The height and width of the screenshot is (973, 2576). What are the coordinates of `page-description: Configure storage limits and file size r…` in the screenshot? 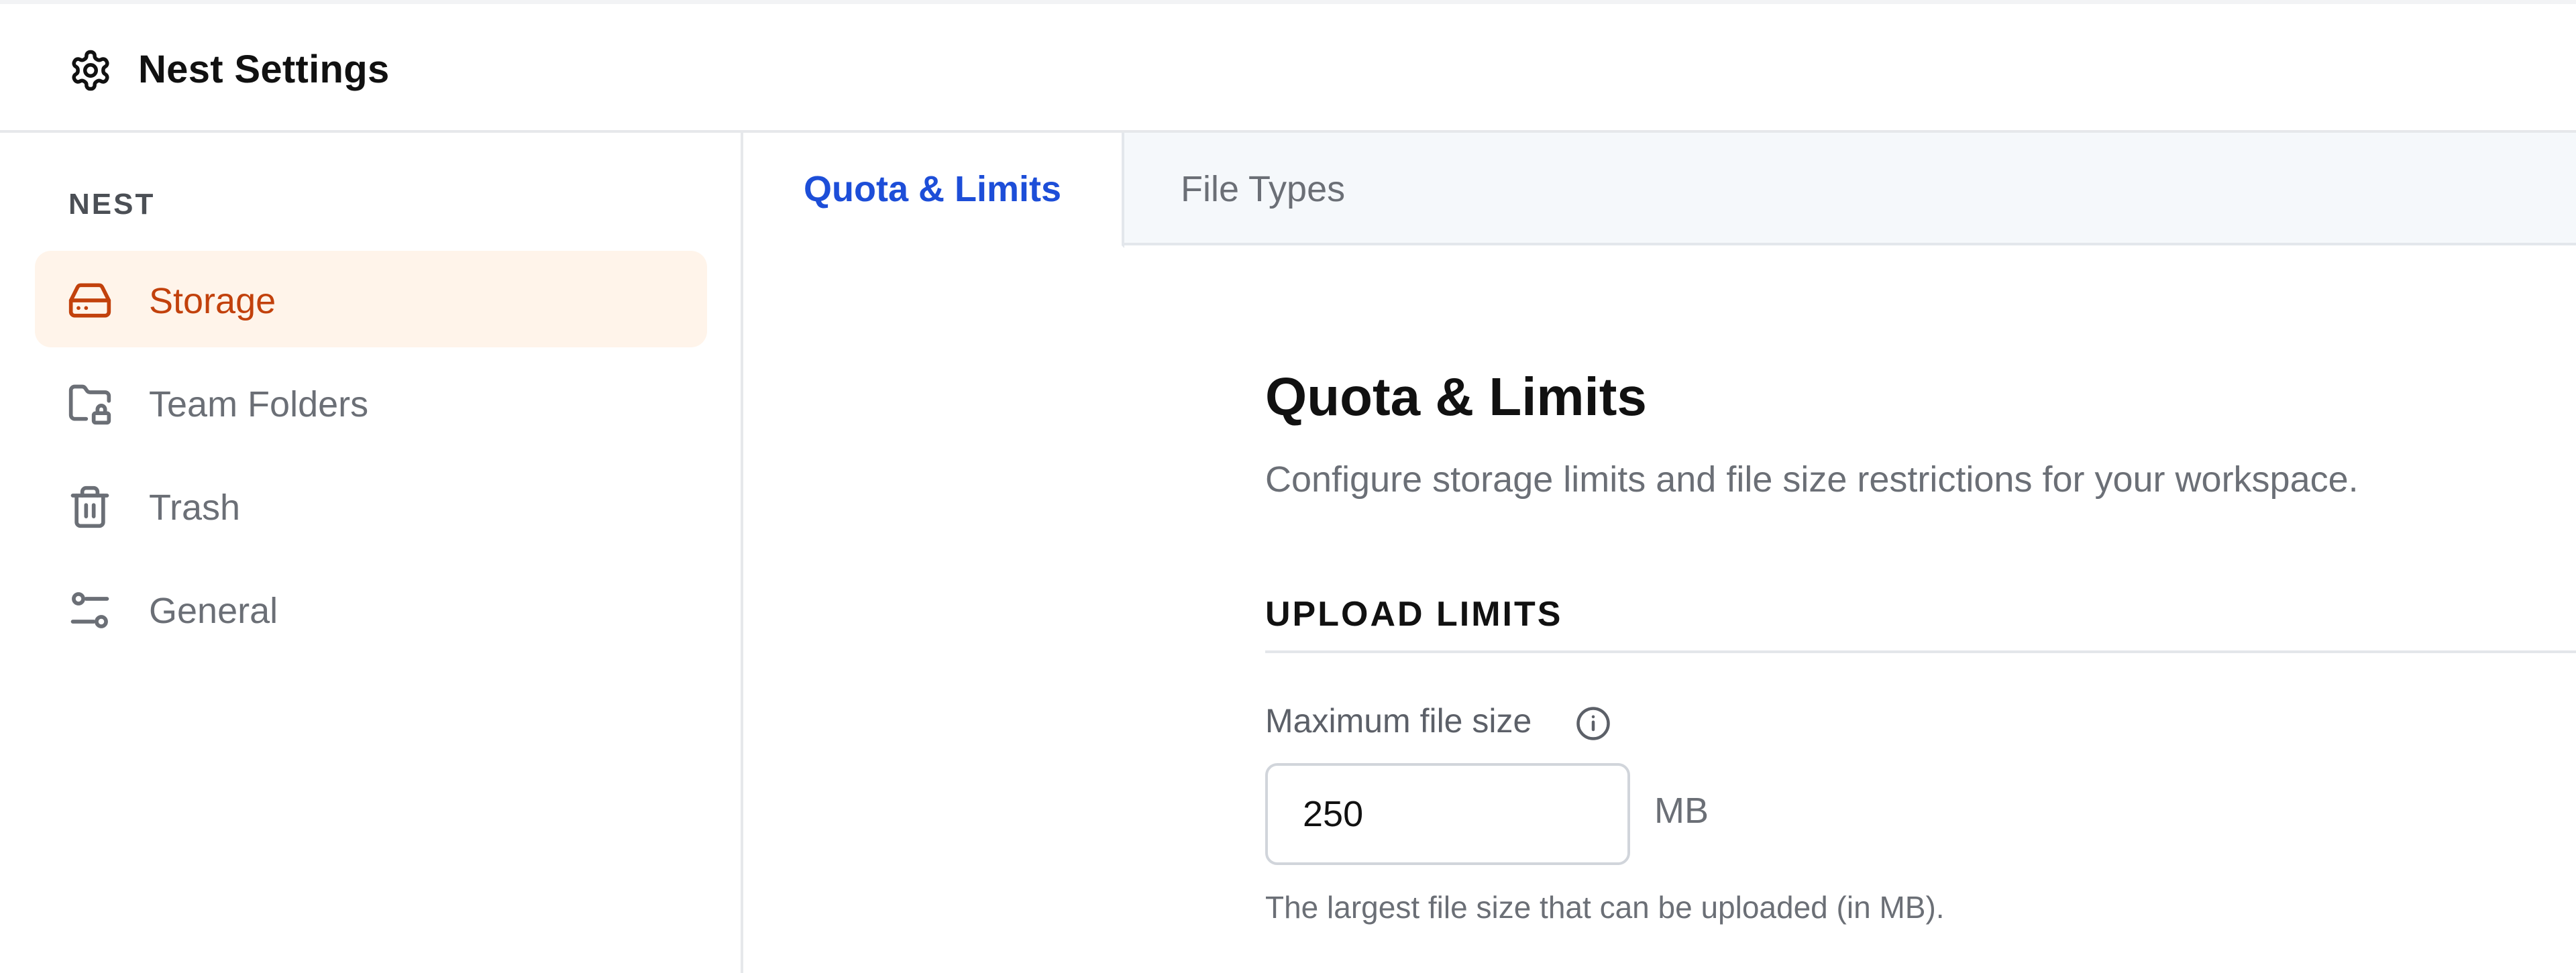 It's located at (1812, 480).